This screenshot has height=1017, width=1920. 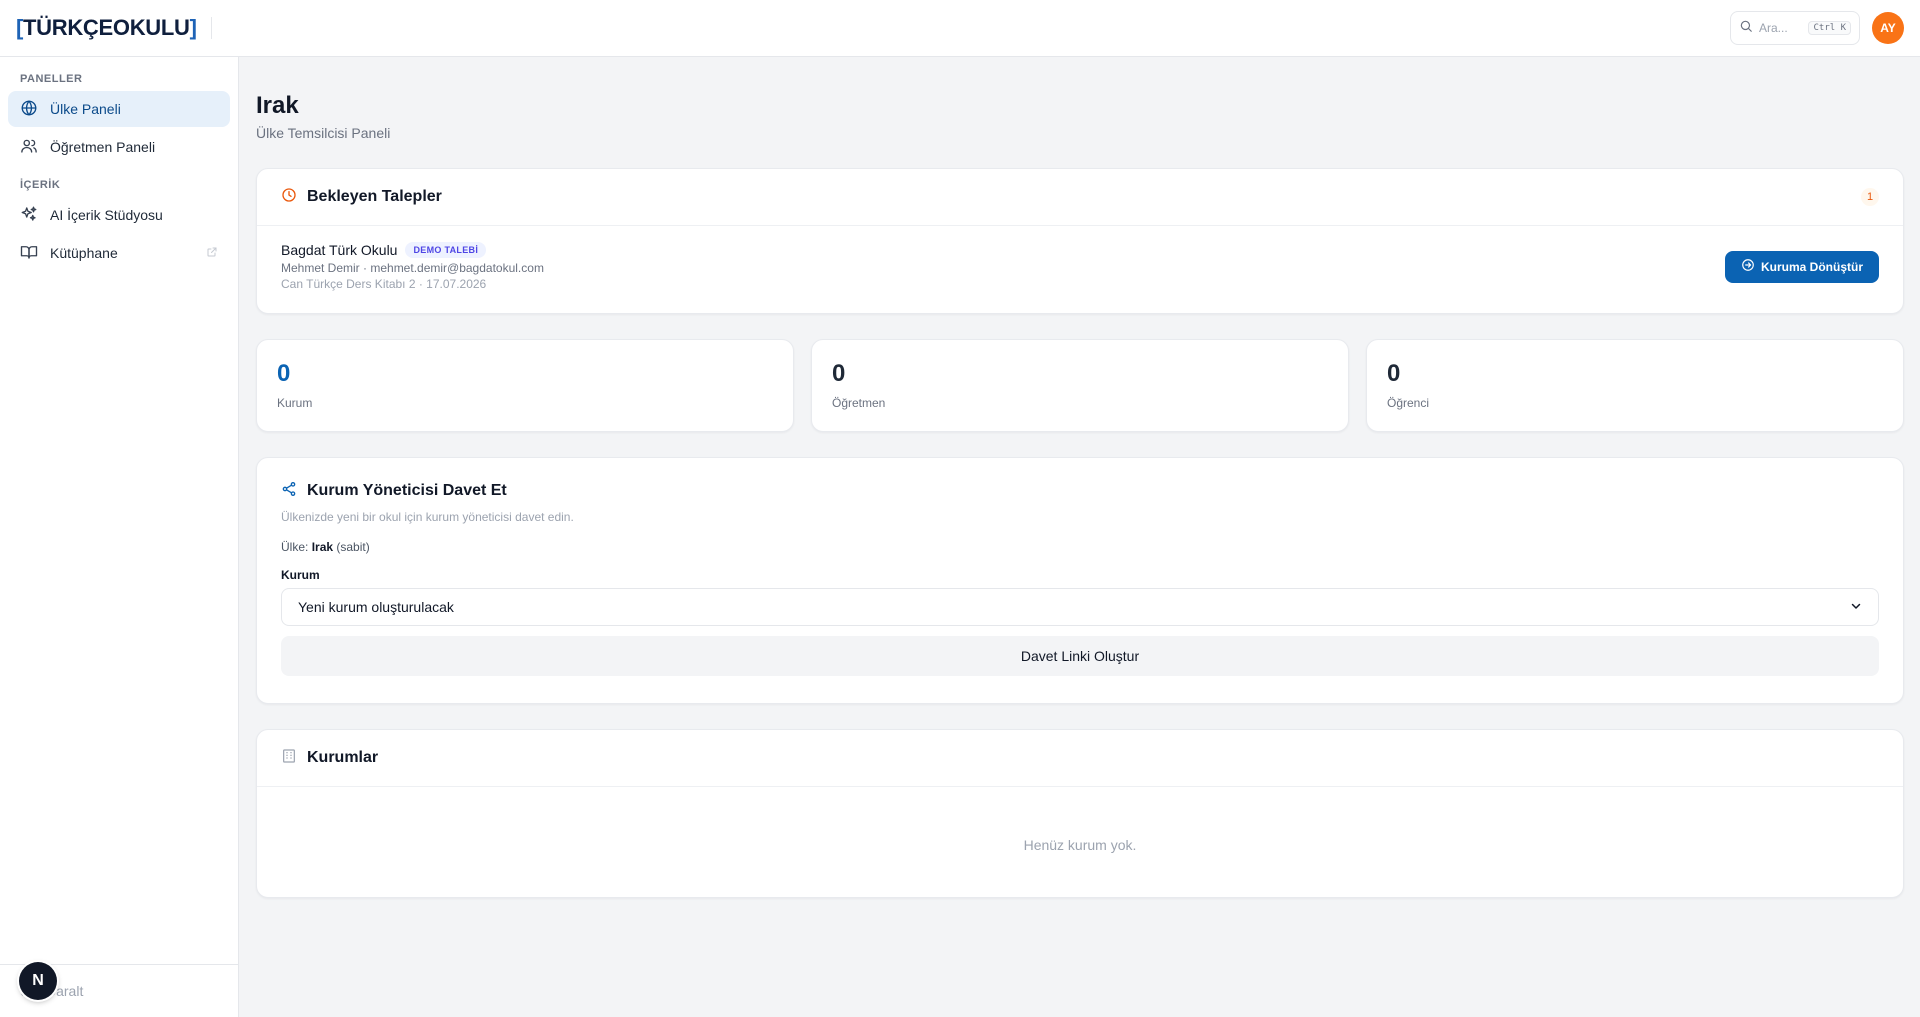 I want to click on country-suffix: (sabit), so click(x=353, y=547).